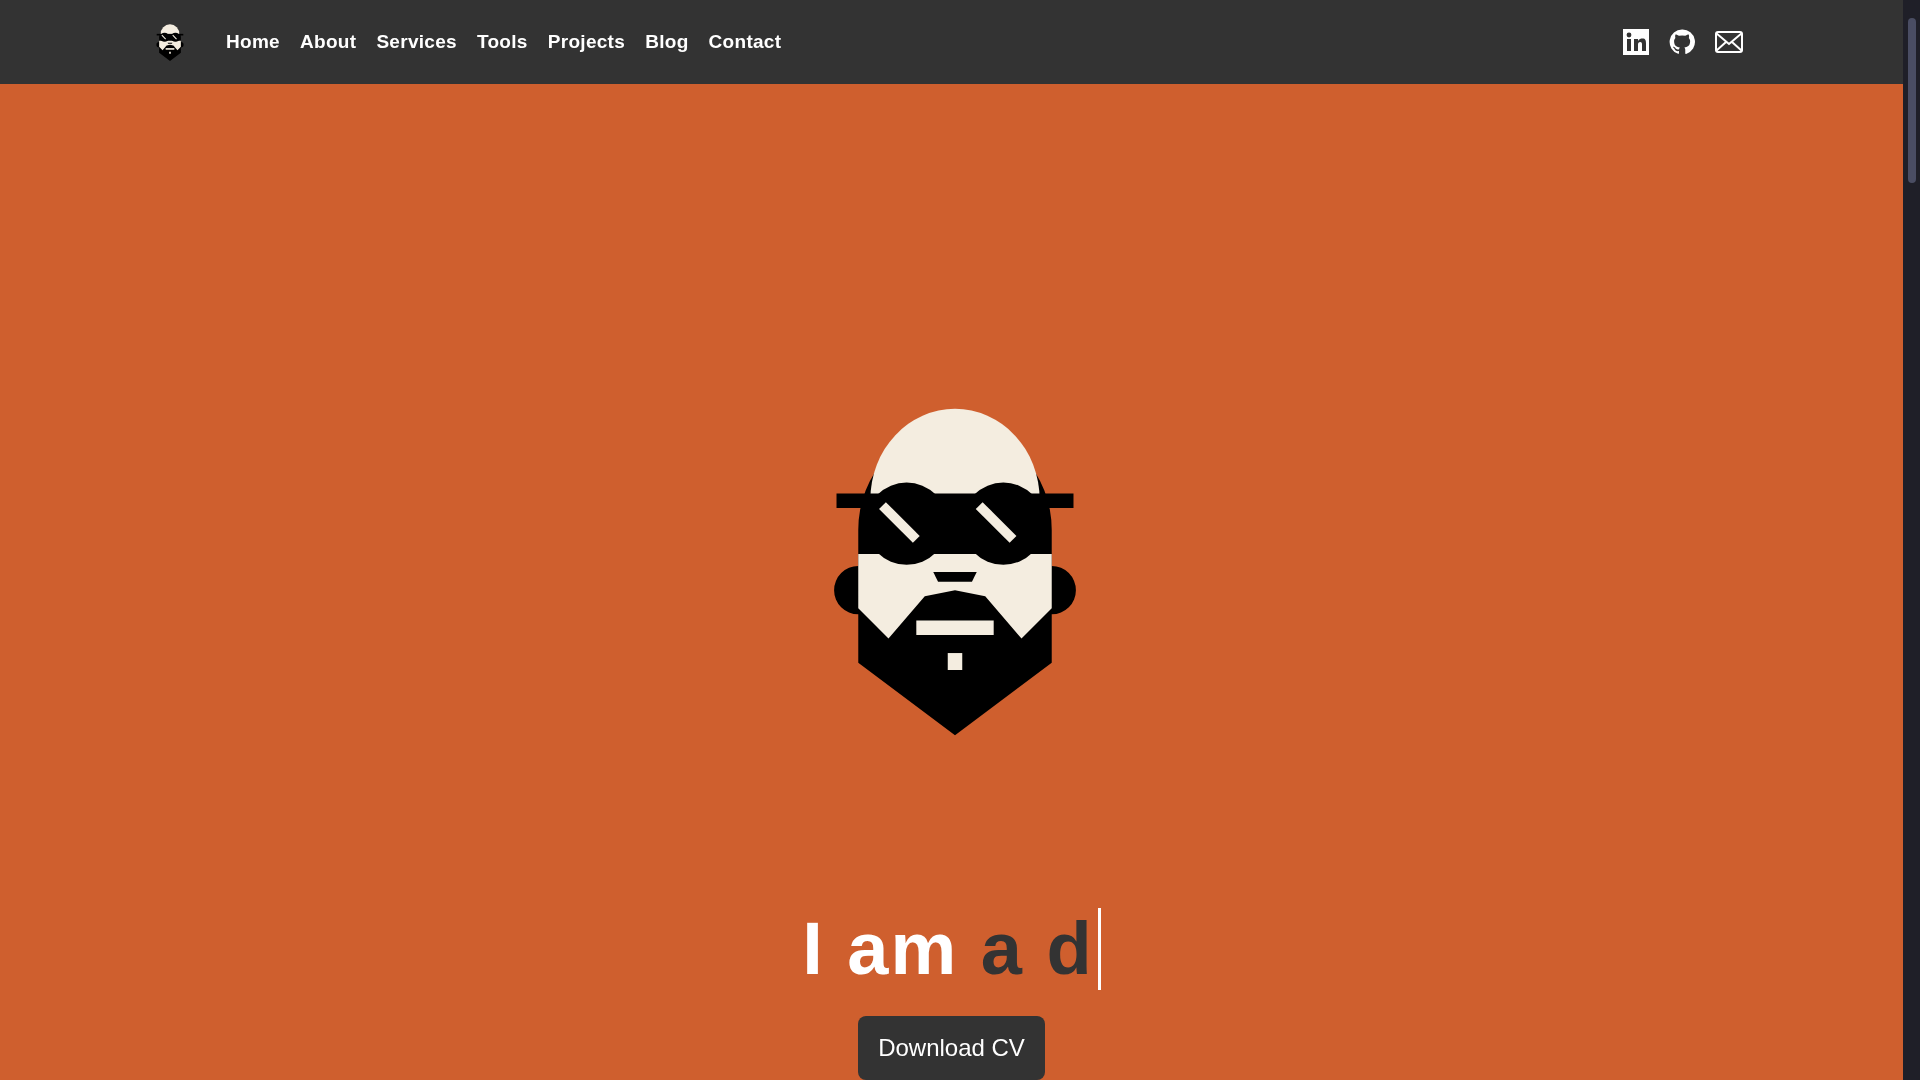 This screenshot has width=1920, height=1080. Describe the element at coordinates (416, 42) in the screenshot. I see `nav-link: Services` at that location.